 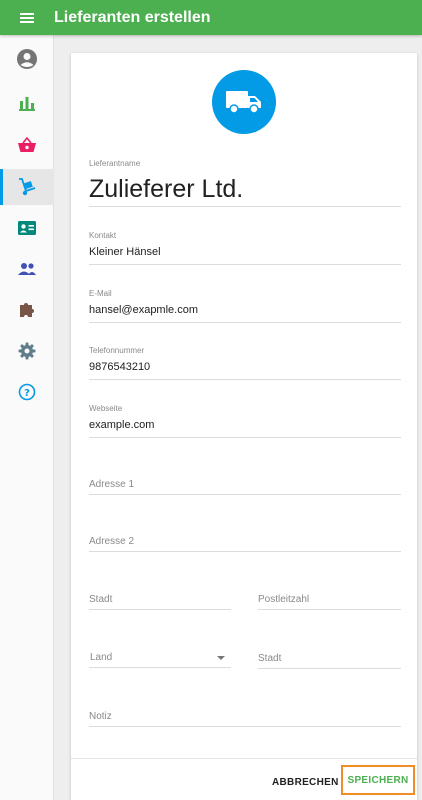 What do you see at coordinates (160, 599) in the screenshot?
I see `city-field: Stadt` at bounding box center [160, 599].